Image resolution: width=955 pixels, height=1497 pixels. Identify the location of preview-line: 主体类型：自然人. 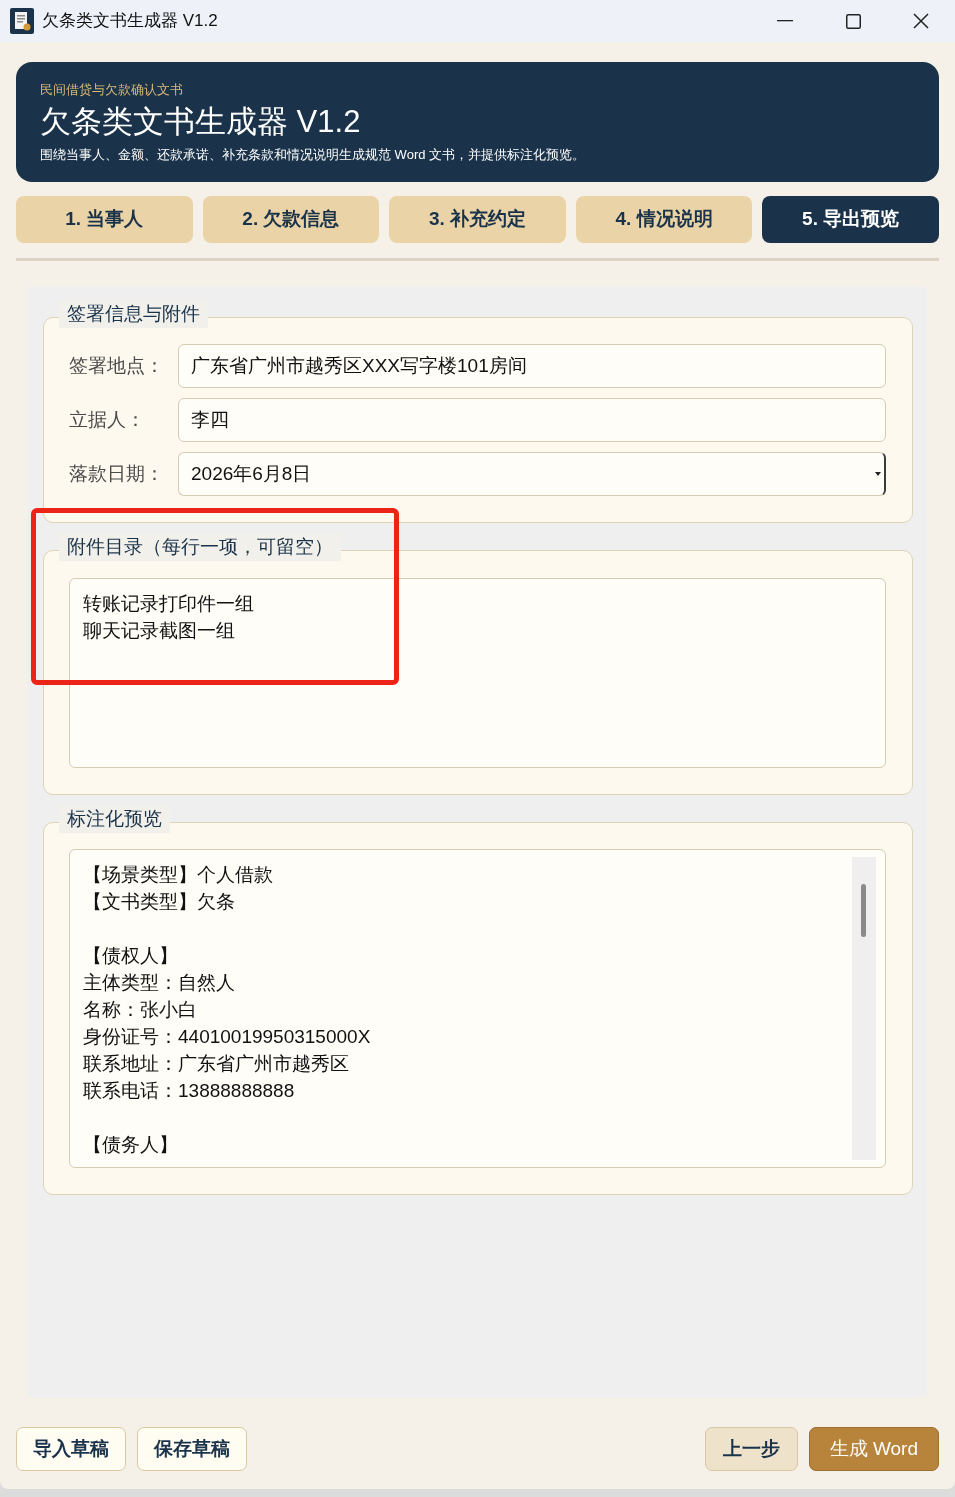
(159, 983).